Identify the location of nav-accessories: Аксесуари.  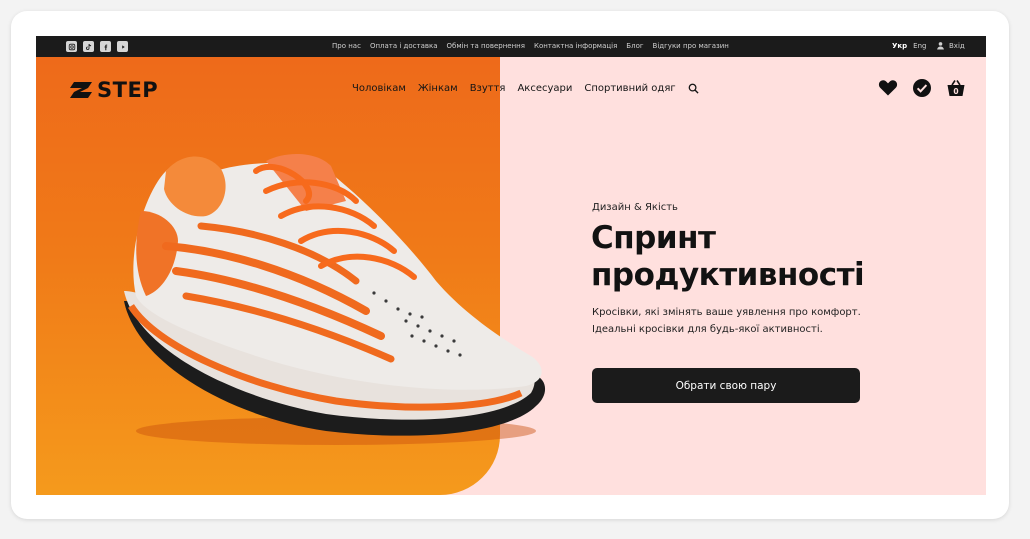
(544, 88).